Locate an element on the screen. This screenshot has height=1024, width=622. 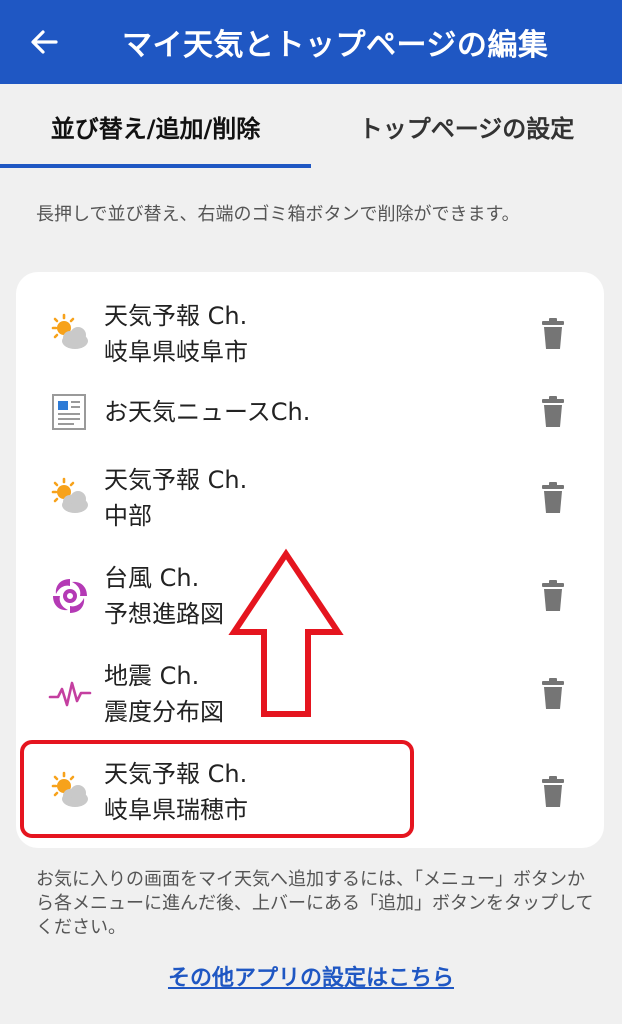
instruction-text: 長押しで並び替え、右端のゴミ箱ボタンで削除ができます。 is located at coordinates (278, 214).